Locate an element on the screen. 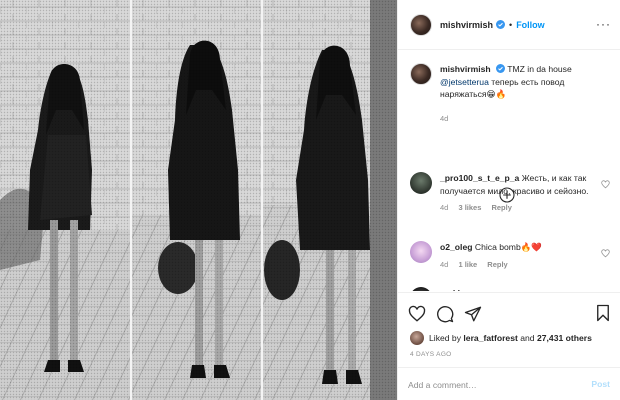  comment-username: _pro100_s_t_e_p_a is located at coordinates (479, 178).